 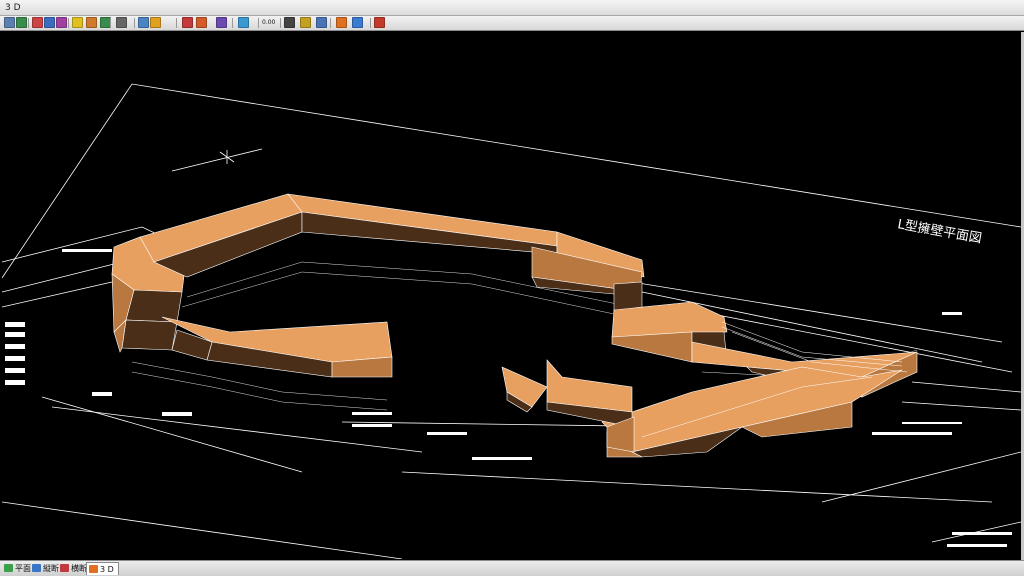 I want to click on pen-icon, so click(x=21, y=22).